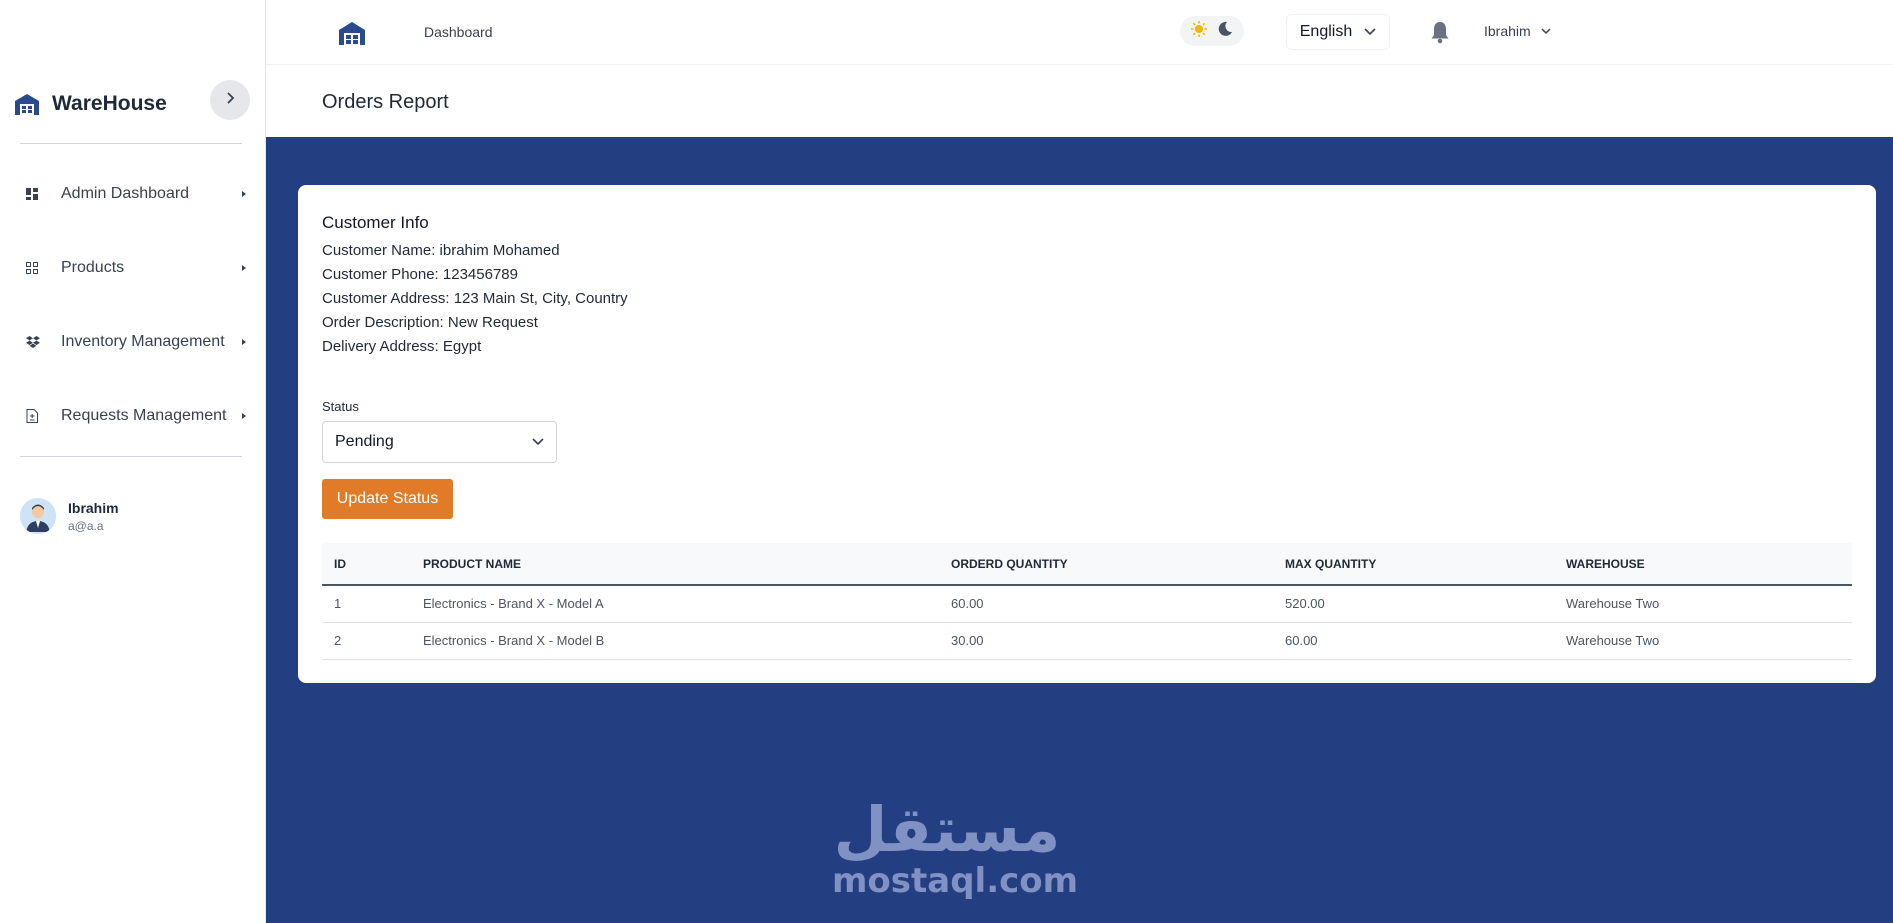 The width and height of the screenshot is (1893, 923). Describe the element at coordinates (1507, 31) in the screenshot. I see `user-menu-name: Ibrahim` at that location.